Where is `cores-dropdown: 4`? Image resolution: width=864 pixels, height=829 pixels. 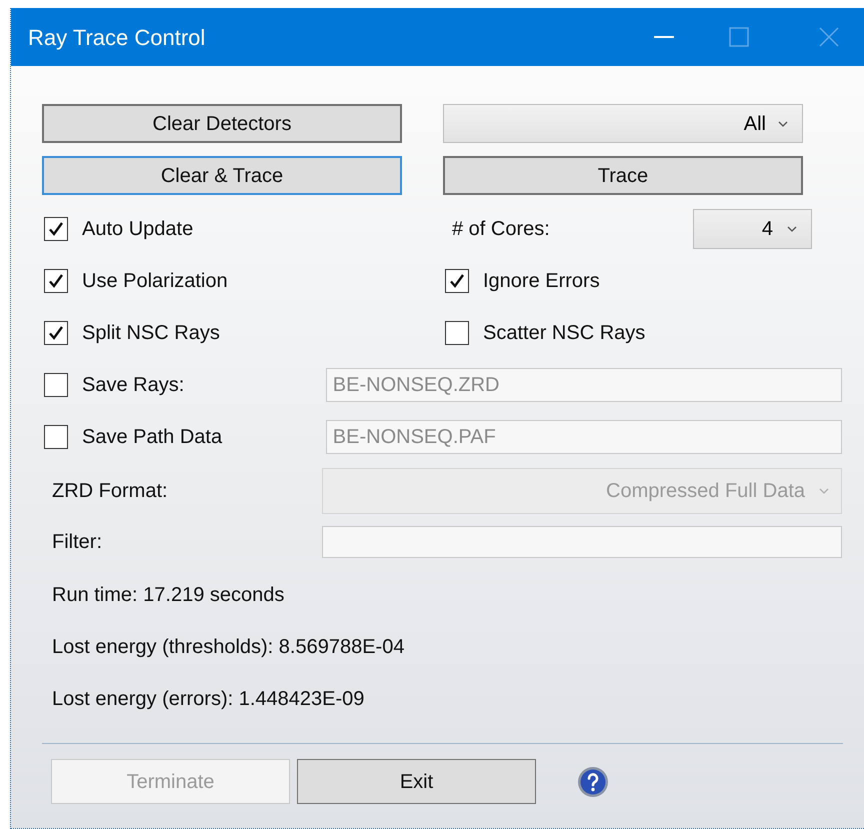 cores-dropdown: 4 is located at coordinates (752, 229).